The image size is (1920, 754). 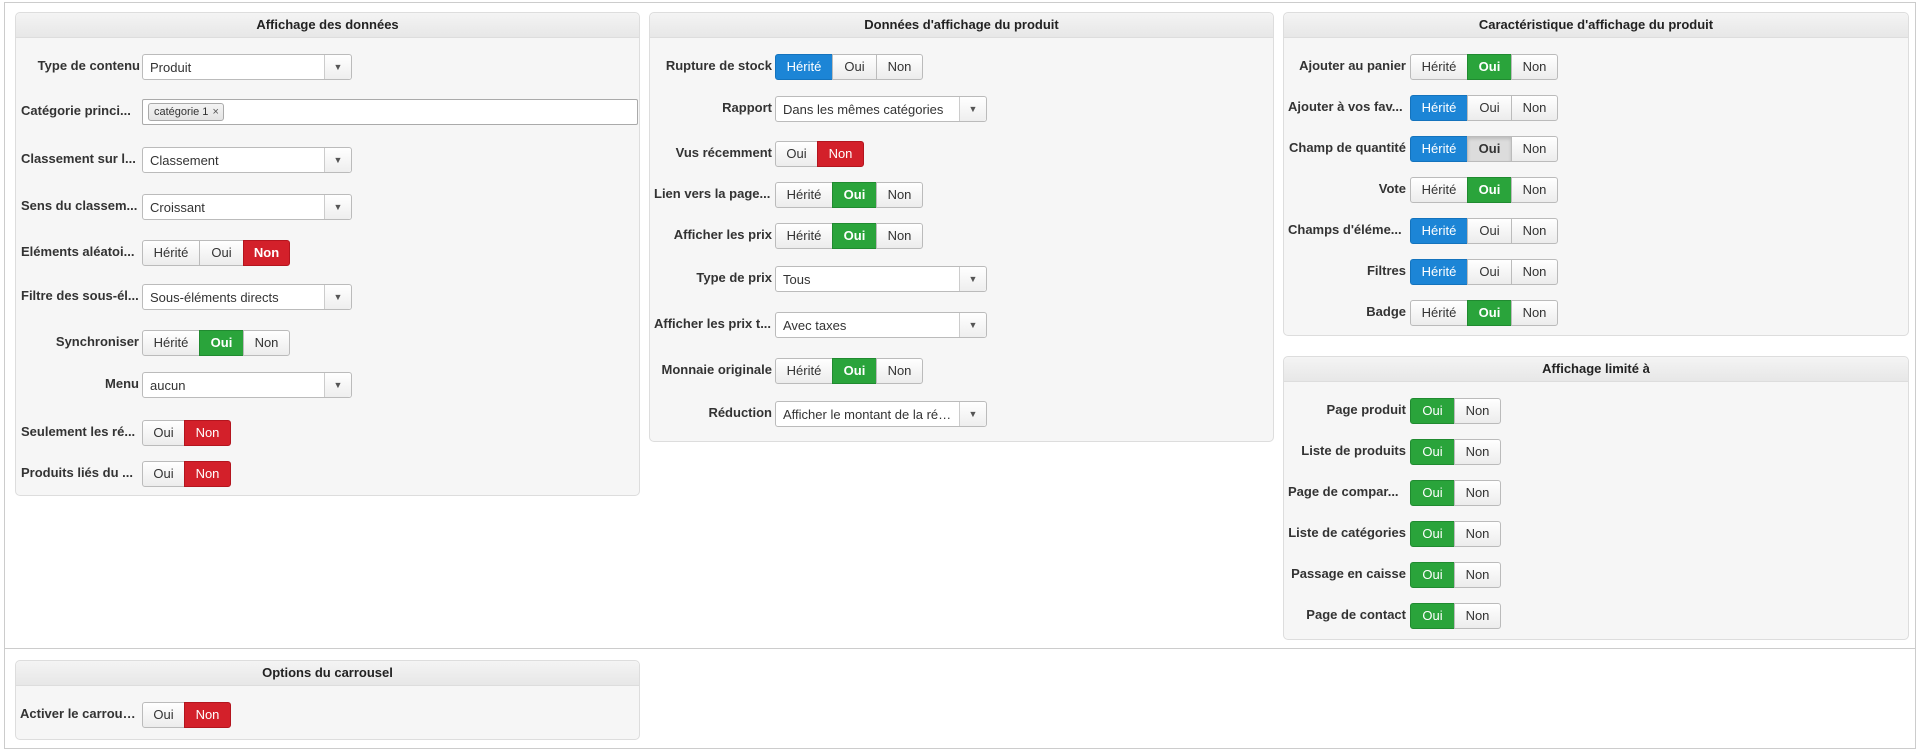 I want to click on contact-page-row: Page de contact Oui Non, so click(x=1596, y=619).